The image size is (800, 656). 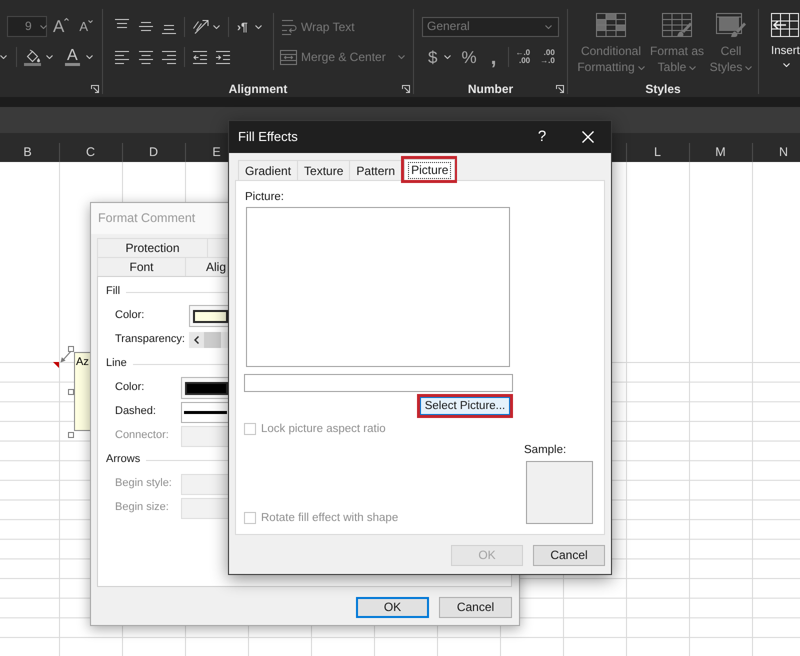 I want to click on field-label: Transparency:, so click(x=150, y=340).